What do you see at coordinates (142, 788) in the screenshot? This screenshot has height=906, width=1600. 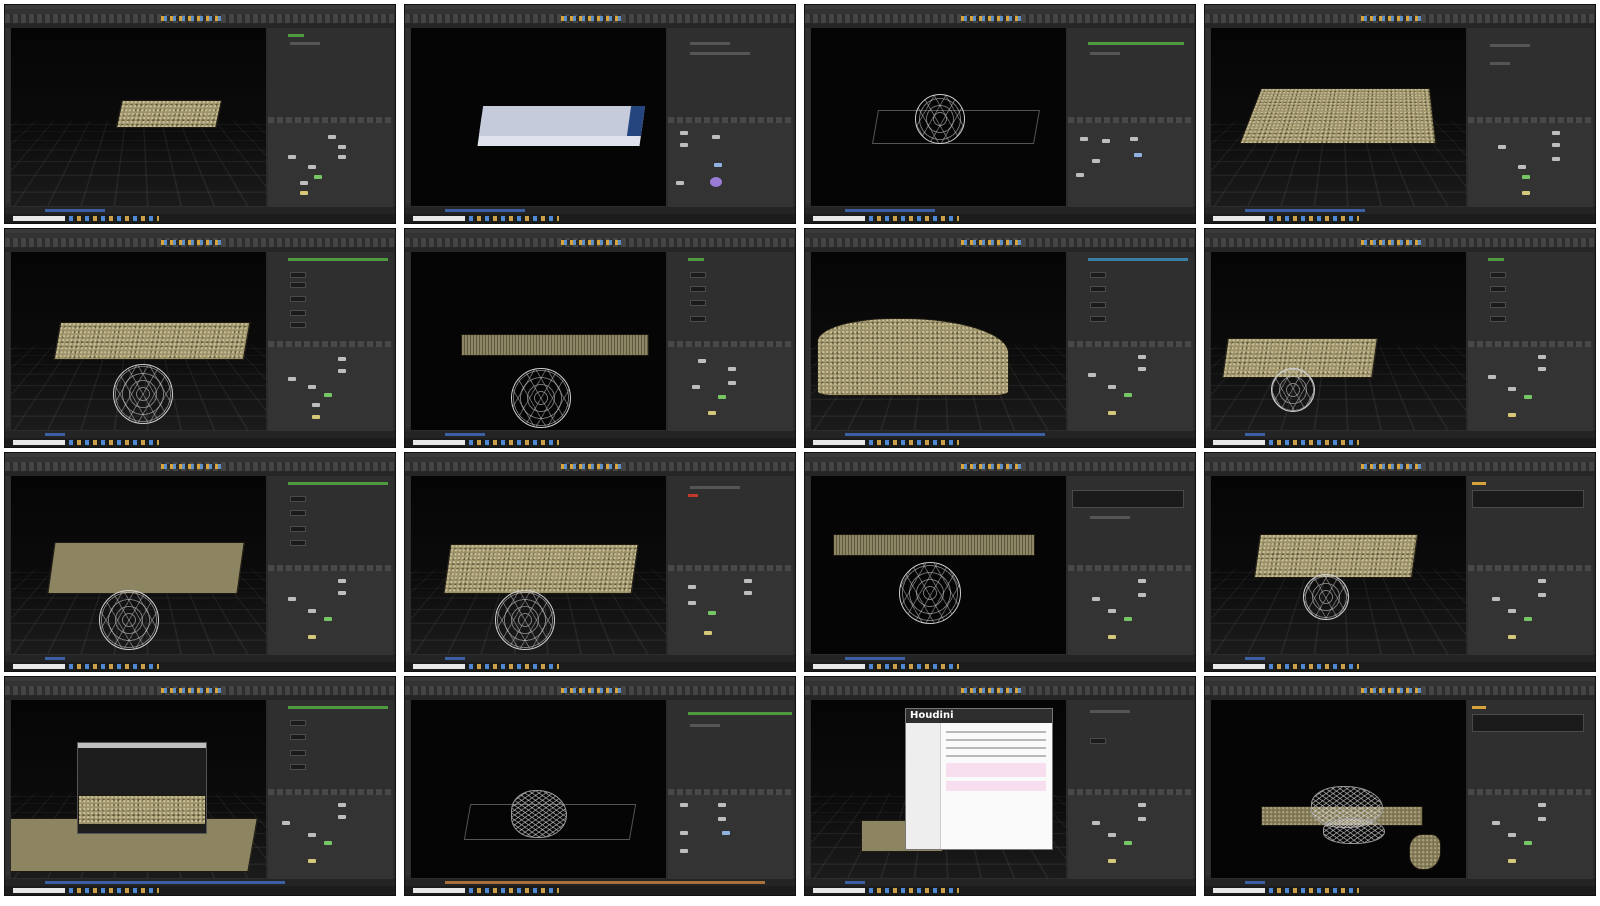 I see `floating-viewer-window` at bounding box center [142, 788].